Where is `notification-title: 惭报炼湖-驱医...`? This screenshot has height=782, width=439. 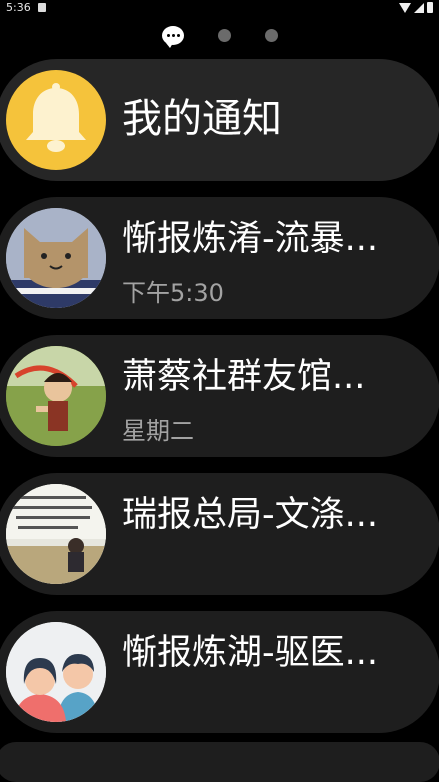 notification-title: 惭报炼湖-驱医... is located at coordinates (250, 653).